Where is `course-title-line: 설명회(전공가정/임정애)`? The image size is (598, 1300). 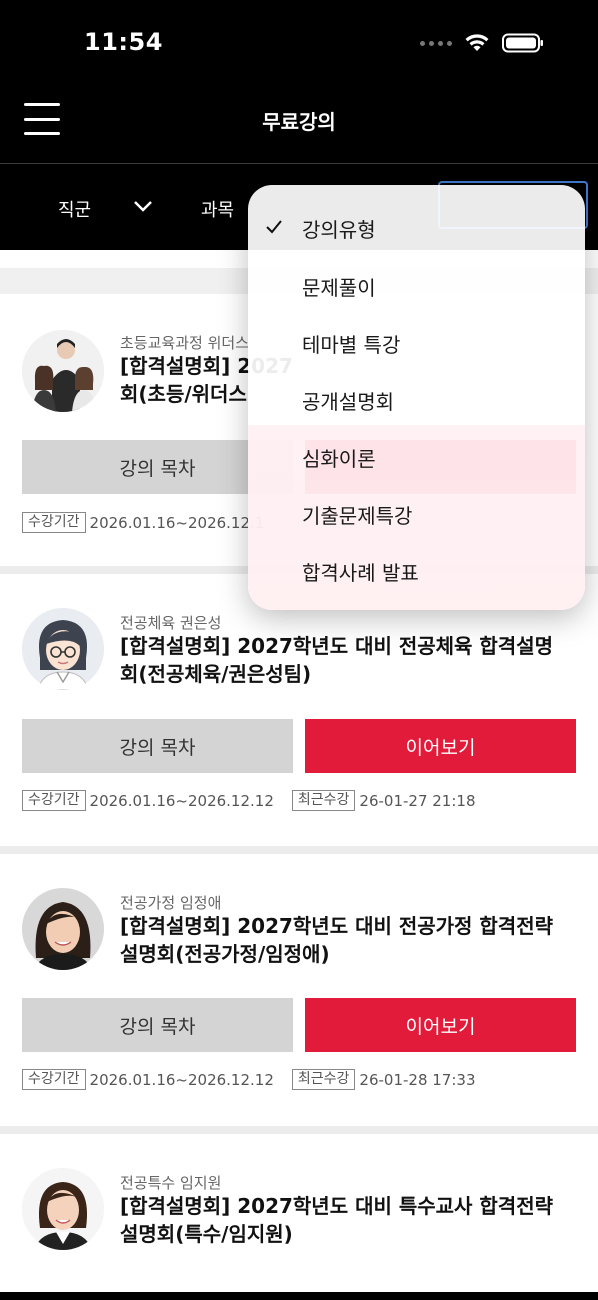 course-title-line: 설명회(전공가정/임정애) is located at coordinates (225, 954).